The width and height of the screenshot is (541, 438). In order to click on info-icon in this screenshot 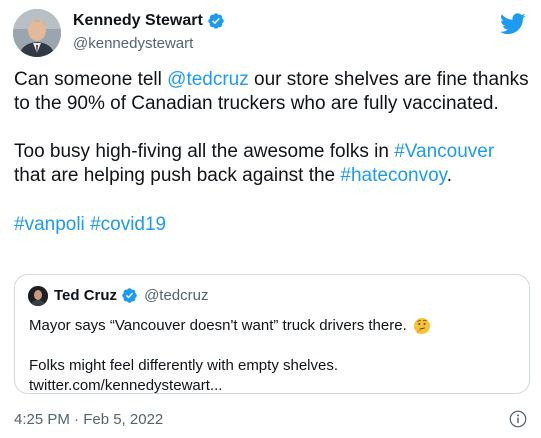, I will do `click(518, 419)`.